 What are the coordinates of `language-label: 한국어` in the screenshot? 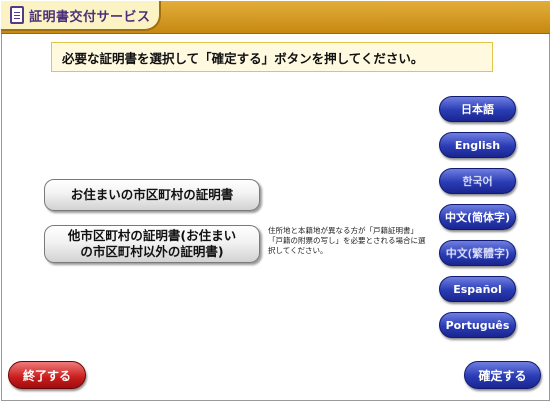 It's located at (477, 181).